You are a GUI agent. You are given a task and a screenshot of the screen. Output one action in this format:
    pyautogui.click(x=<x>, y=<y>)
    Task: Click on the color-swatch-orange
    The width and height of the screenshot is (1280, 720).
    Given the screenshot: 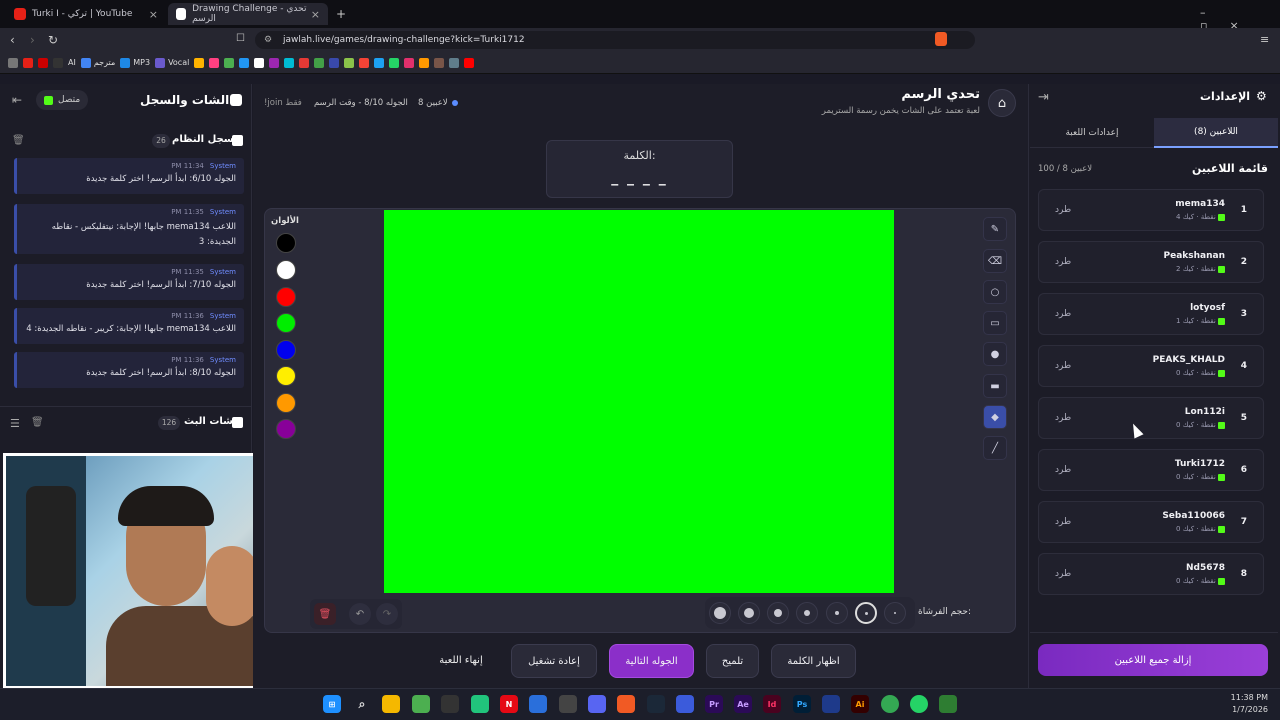 What is the action you would take?
    pyautogui.click(x=286, y=403)
    